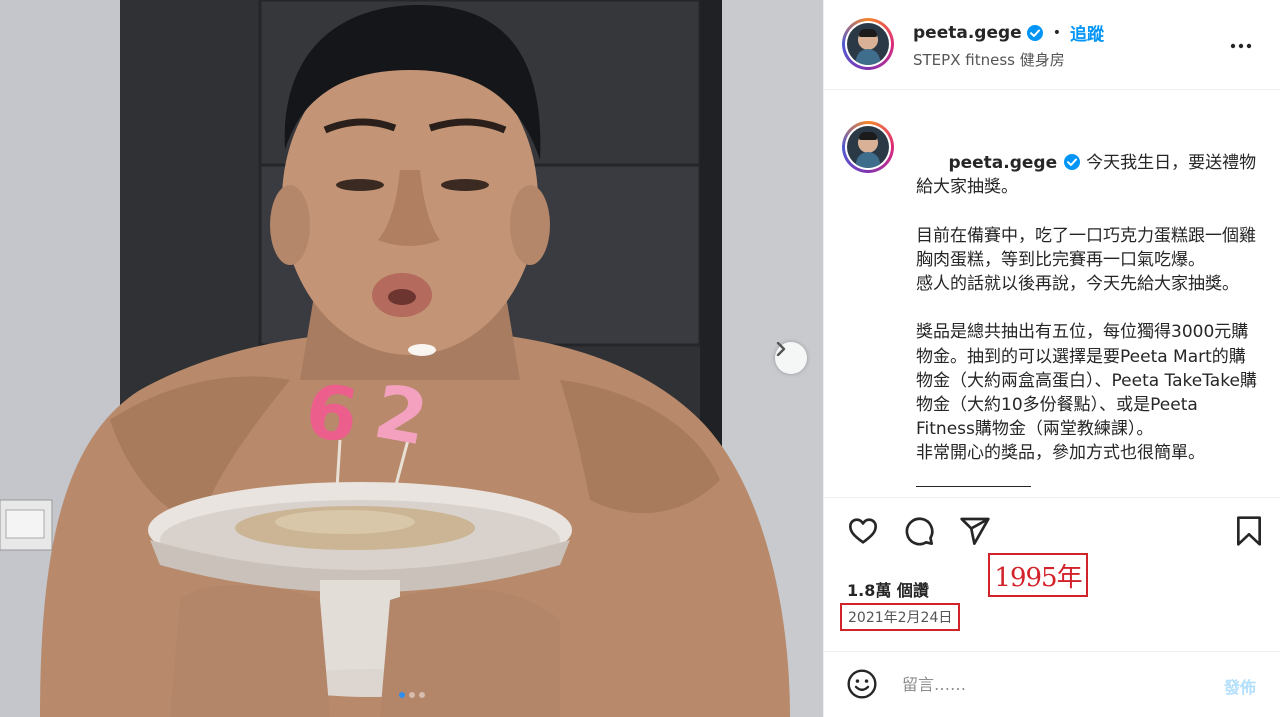 The image size is (1280, 717). I want to click on header-username: peeta.gege, so click(967, 33).